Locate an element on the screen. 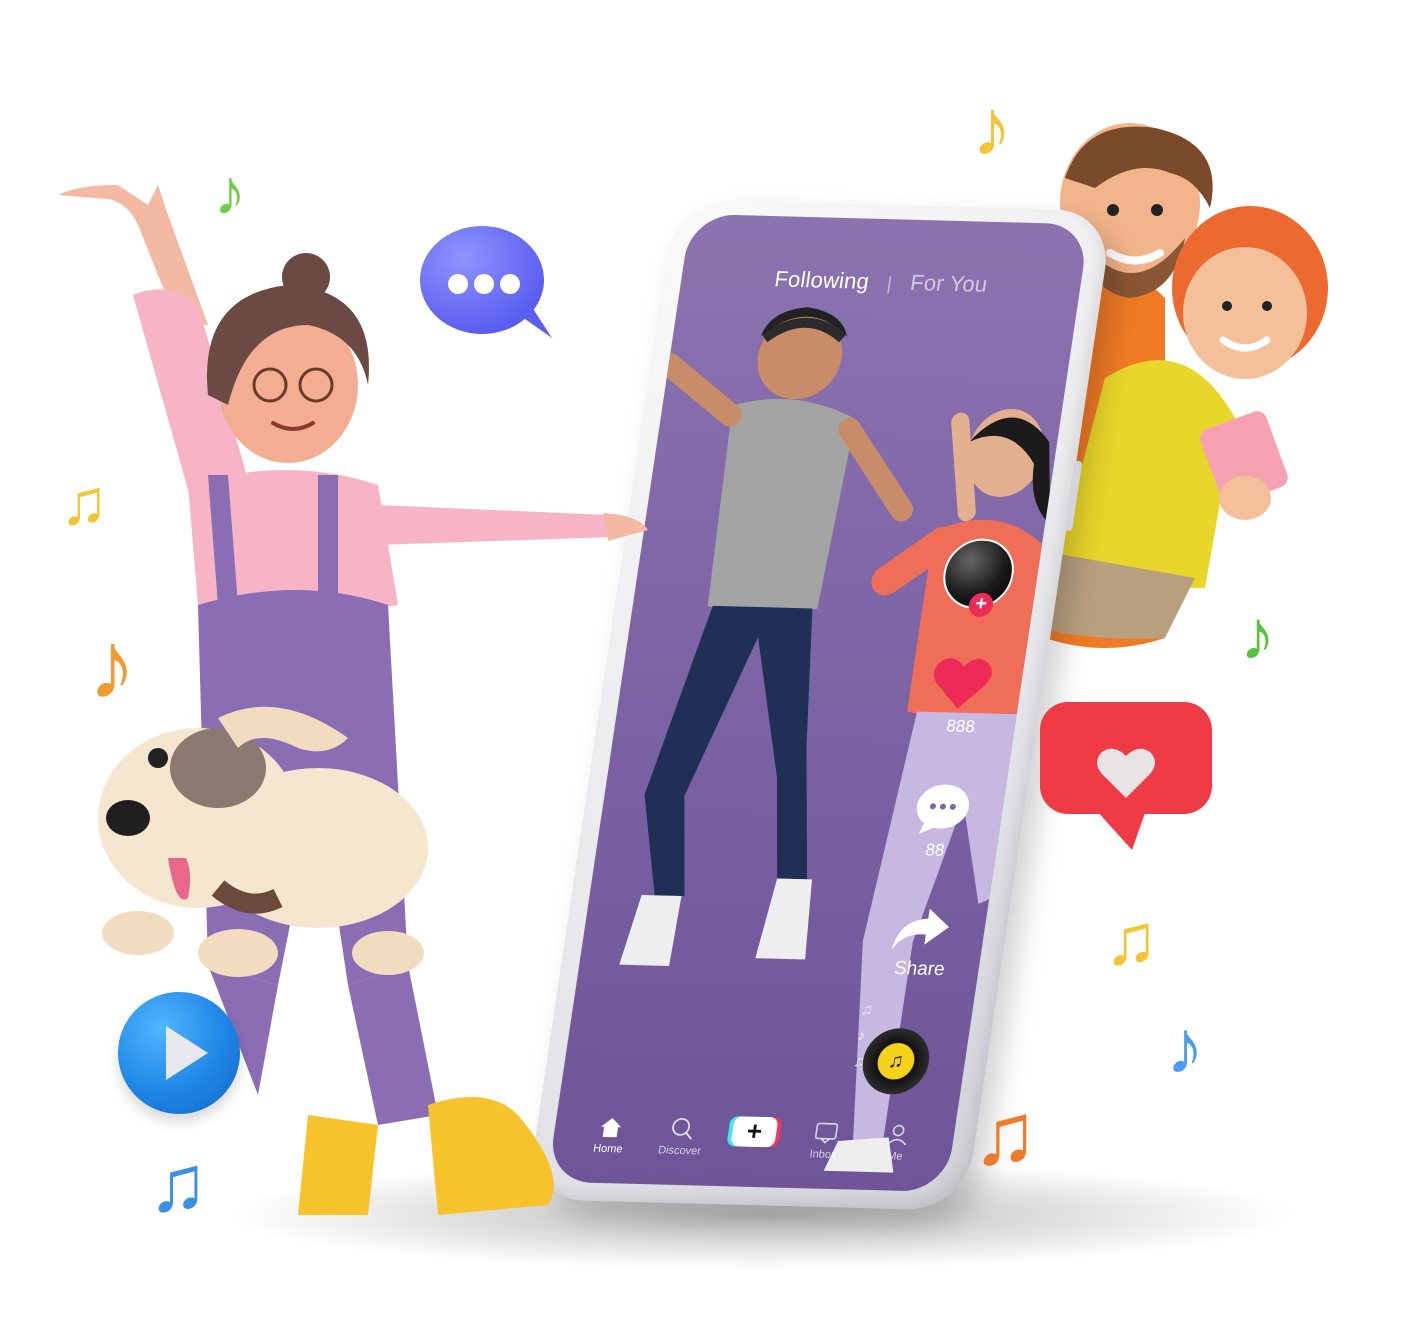  share-arrow-icon is located at coordinates (921, 929).